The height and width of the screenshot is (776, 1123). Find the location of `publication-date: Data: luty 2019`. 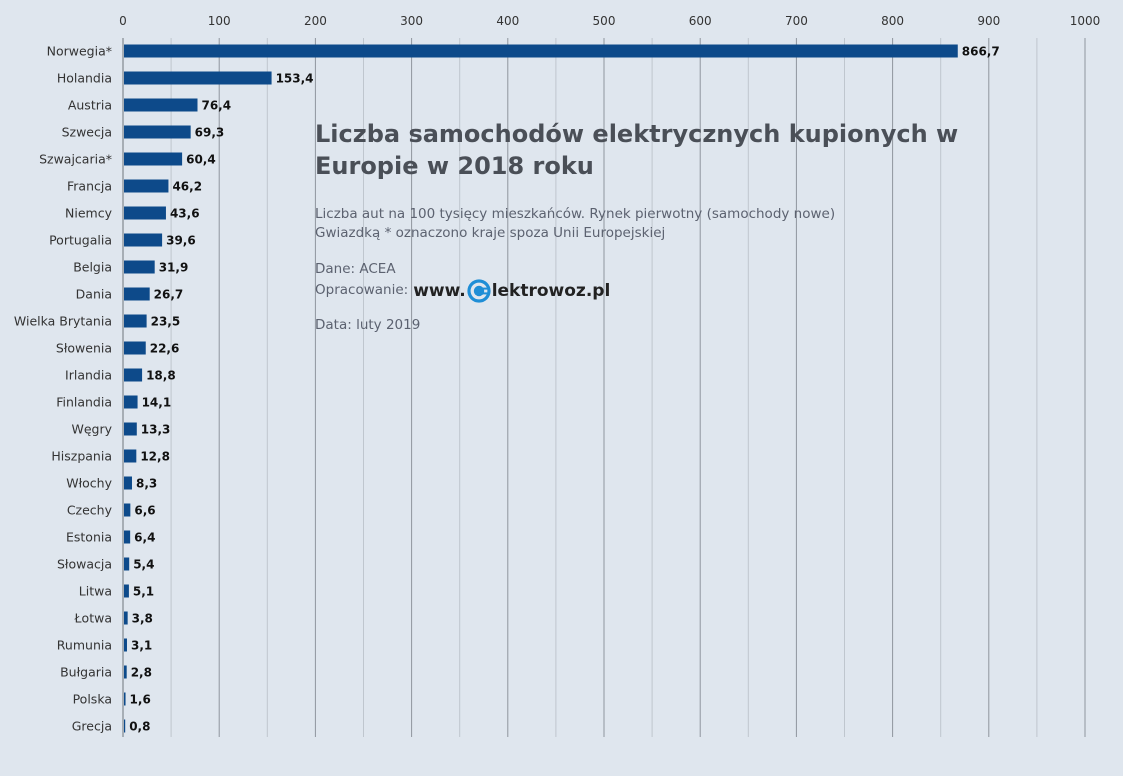

publication-date: Data: luty 2019 is located at coordinates (368, 324).